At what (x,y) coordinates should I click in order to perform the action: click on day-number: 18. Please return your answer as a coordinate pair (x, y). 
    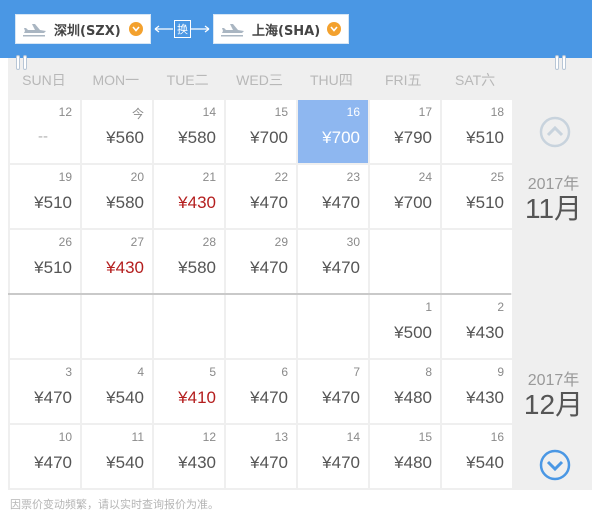
    Looking at the image, I should click on (497, 112).